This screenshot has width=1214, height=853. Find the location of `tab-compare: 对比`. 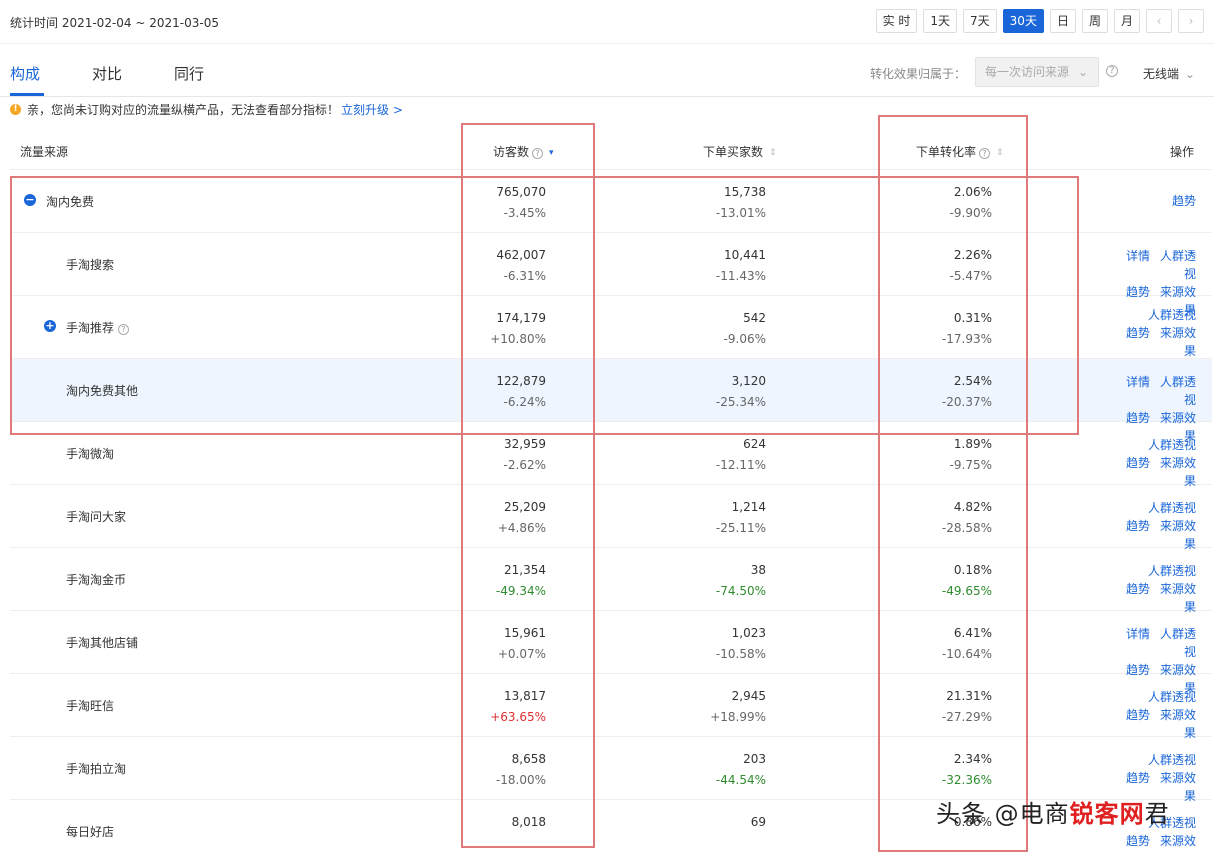

tab-compare: 对比 is located at coordinates (107, 73).